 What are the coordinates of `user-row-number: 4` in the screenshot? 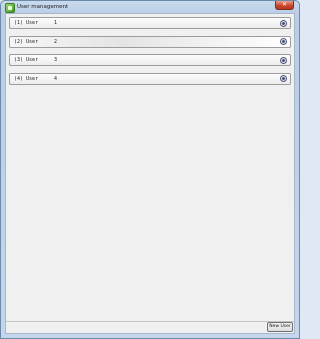 It's located at (56, 78).